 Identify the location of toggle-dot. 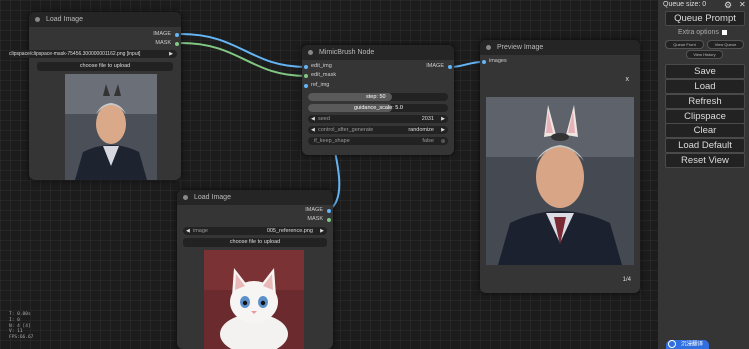
(443, 141).